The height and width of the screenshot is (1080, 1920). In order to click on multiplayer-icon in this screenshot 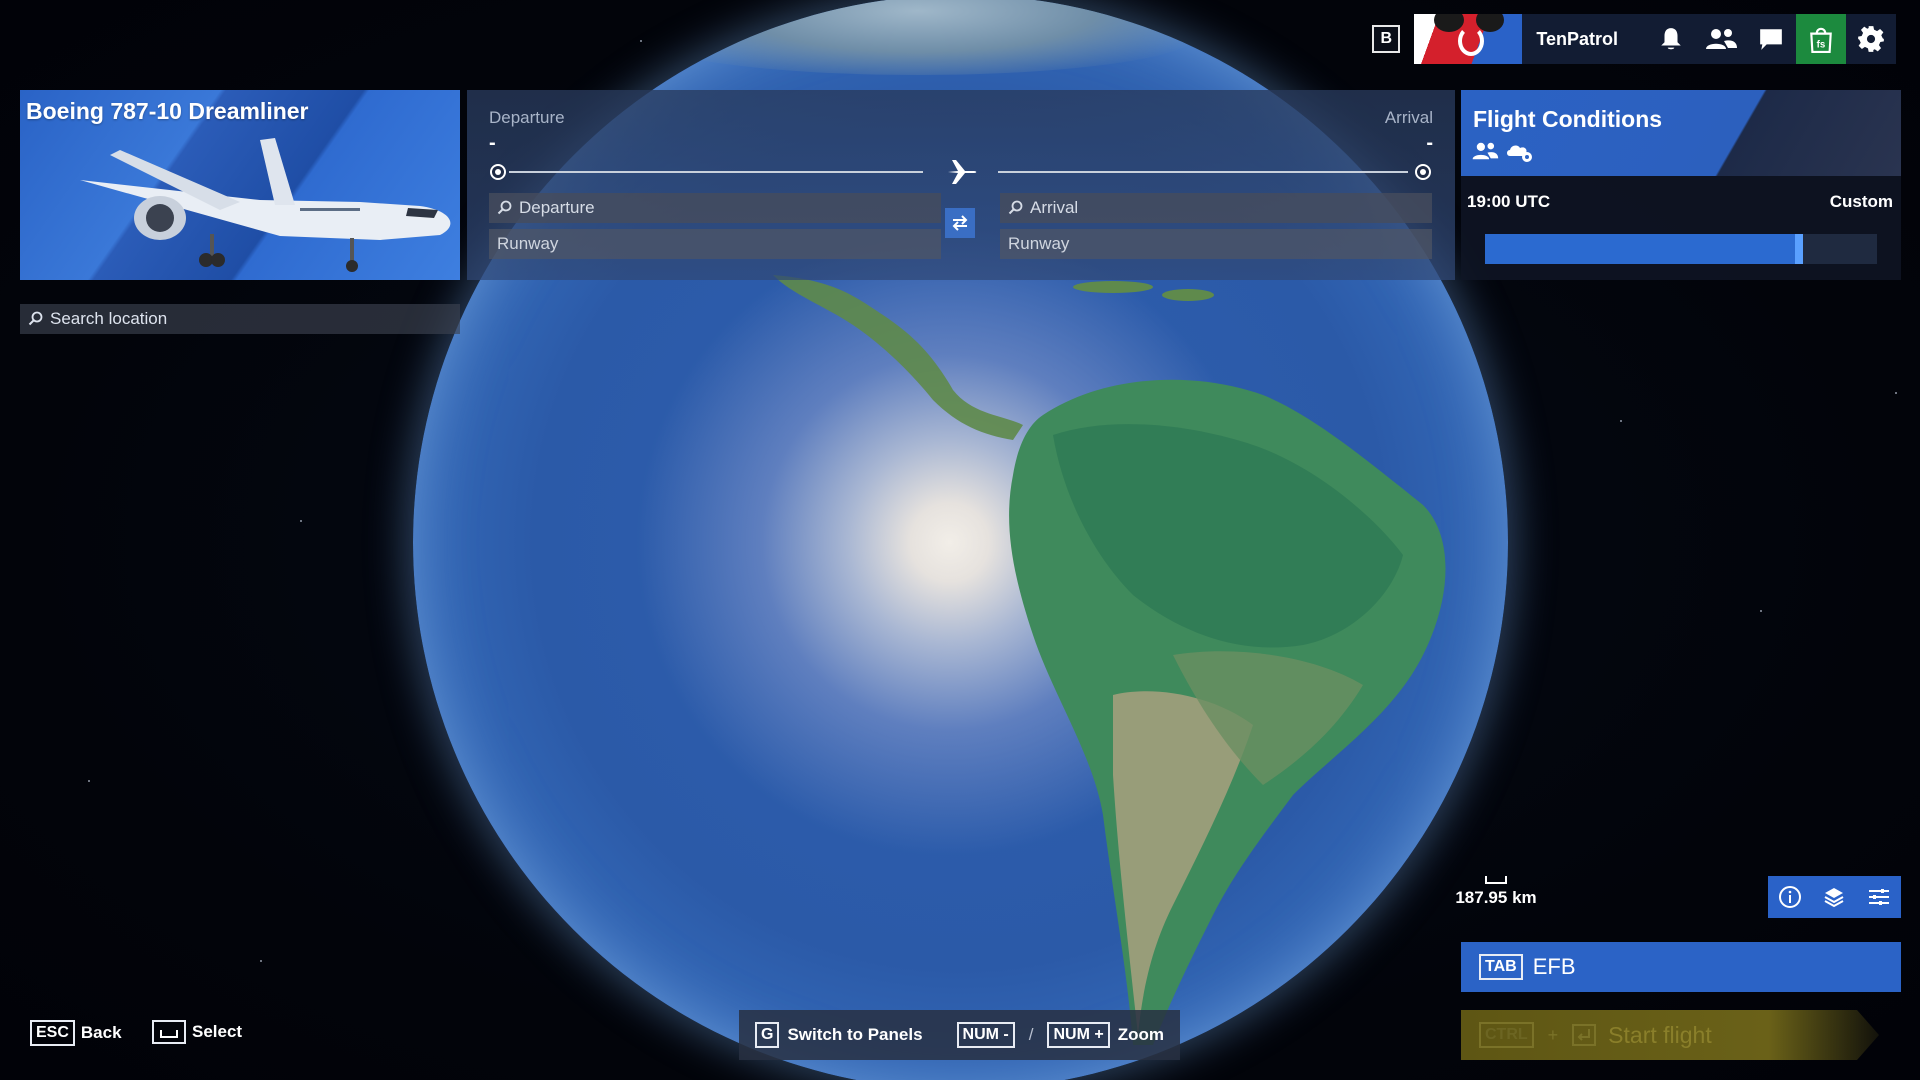, I will do `click(1485, 151)`.